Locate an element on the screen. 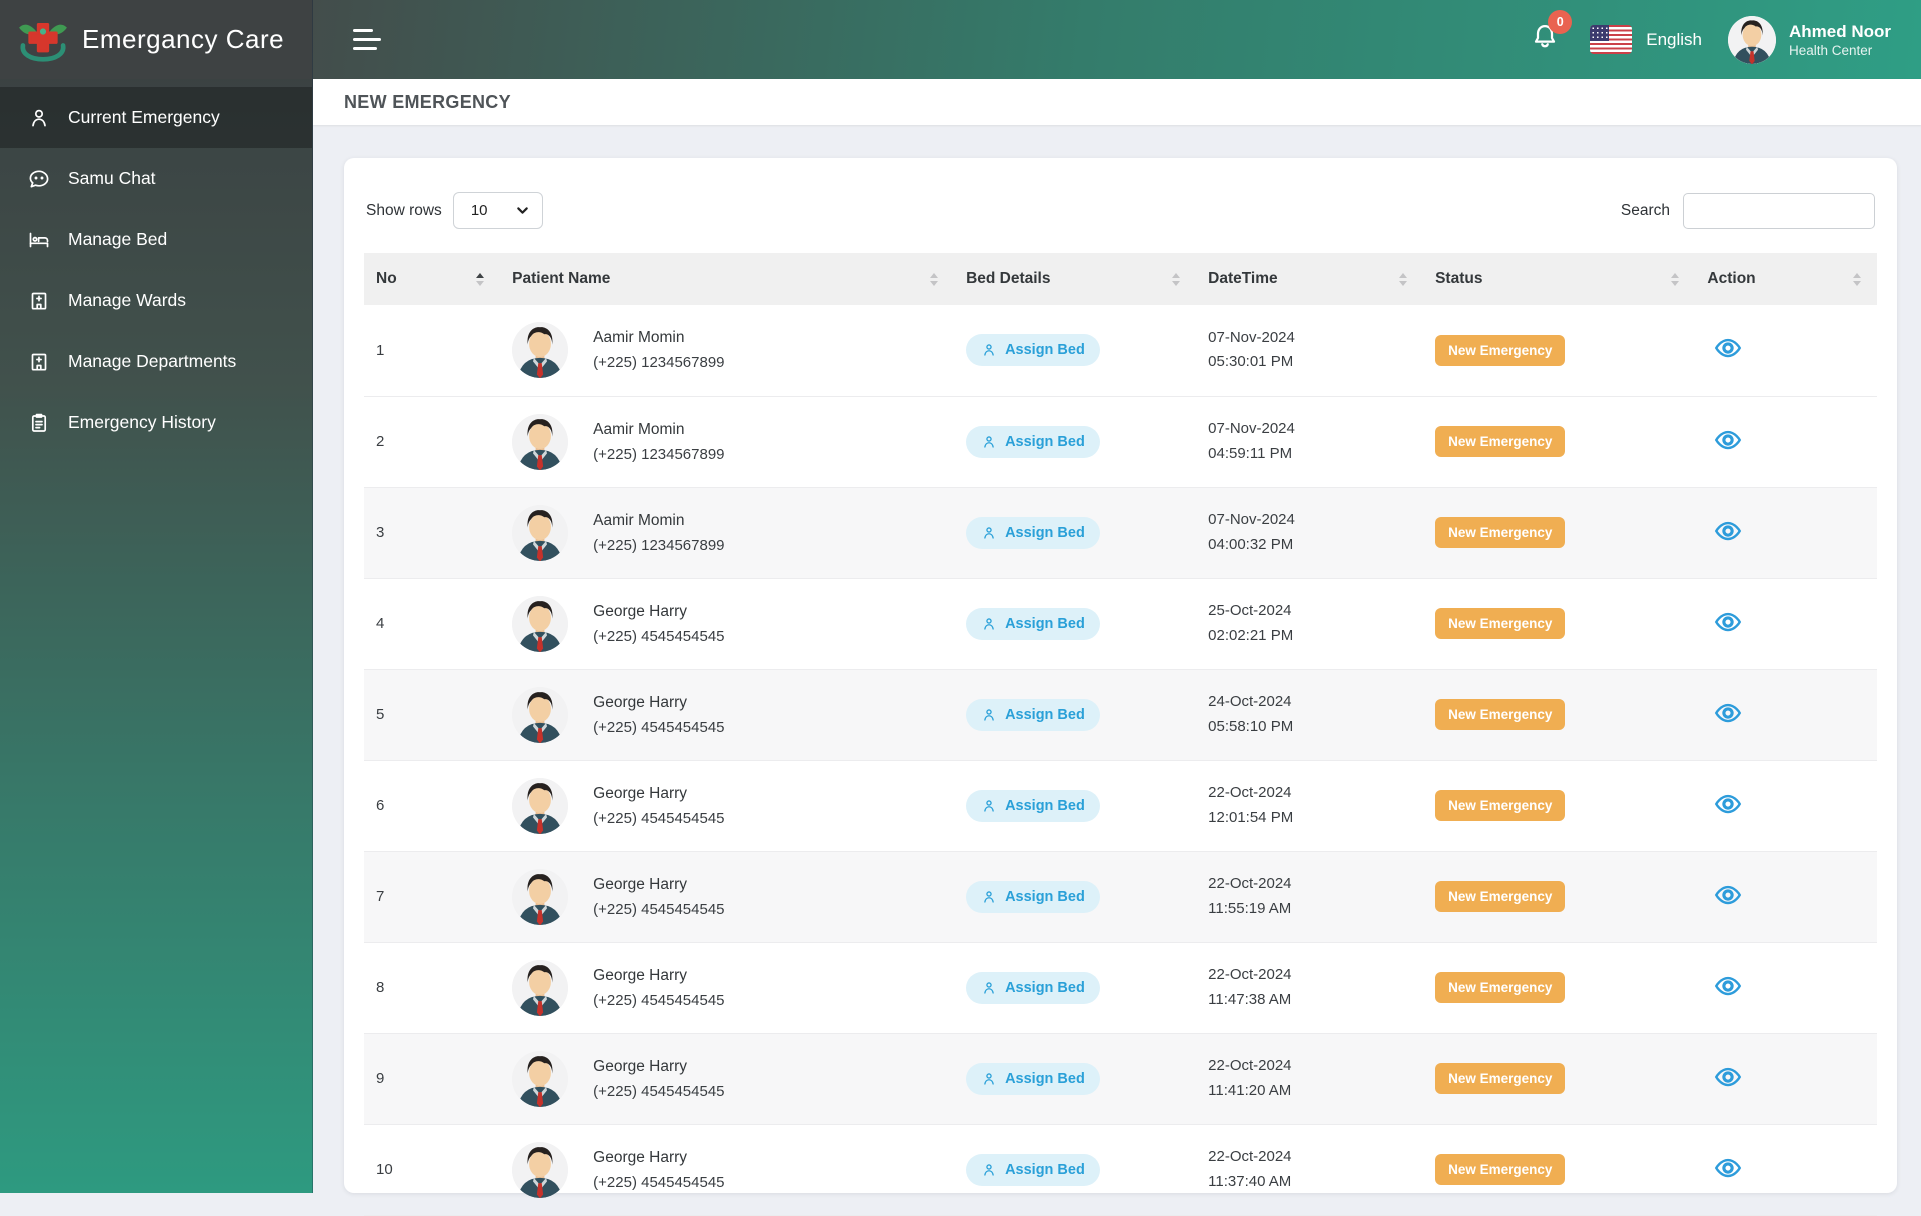  sidebar-item-current-emergency: Current Emergency is located at coordinates (156, 117).